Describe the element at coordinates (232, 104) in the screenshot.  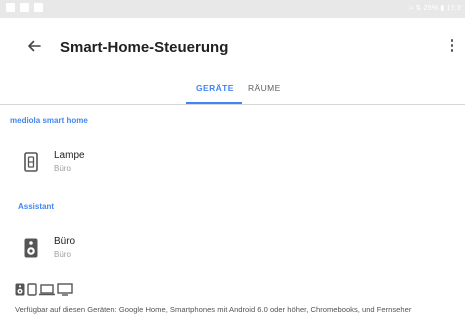
I see `tabs-divider` at that location.